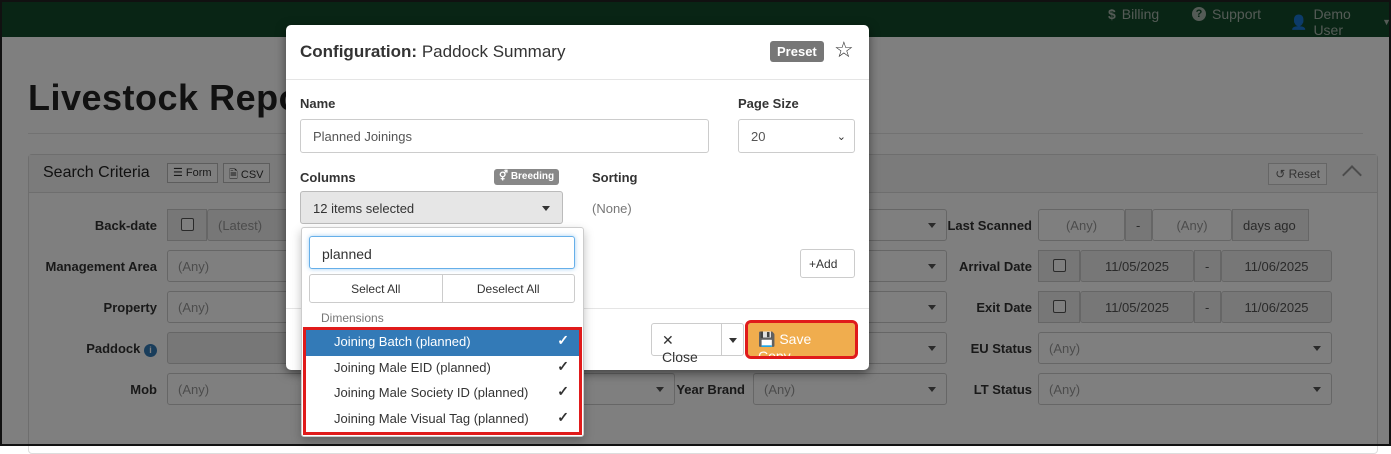 Image resolution: width=1391 pixels, height=454 pixels. What do you see at coordinates (577, 52) in the screenshot?
I see `modal-header: Configuration: Paddock Summary Preset ☆` at bounding box center [577, 52].